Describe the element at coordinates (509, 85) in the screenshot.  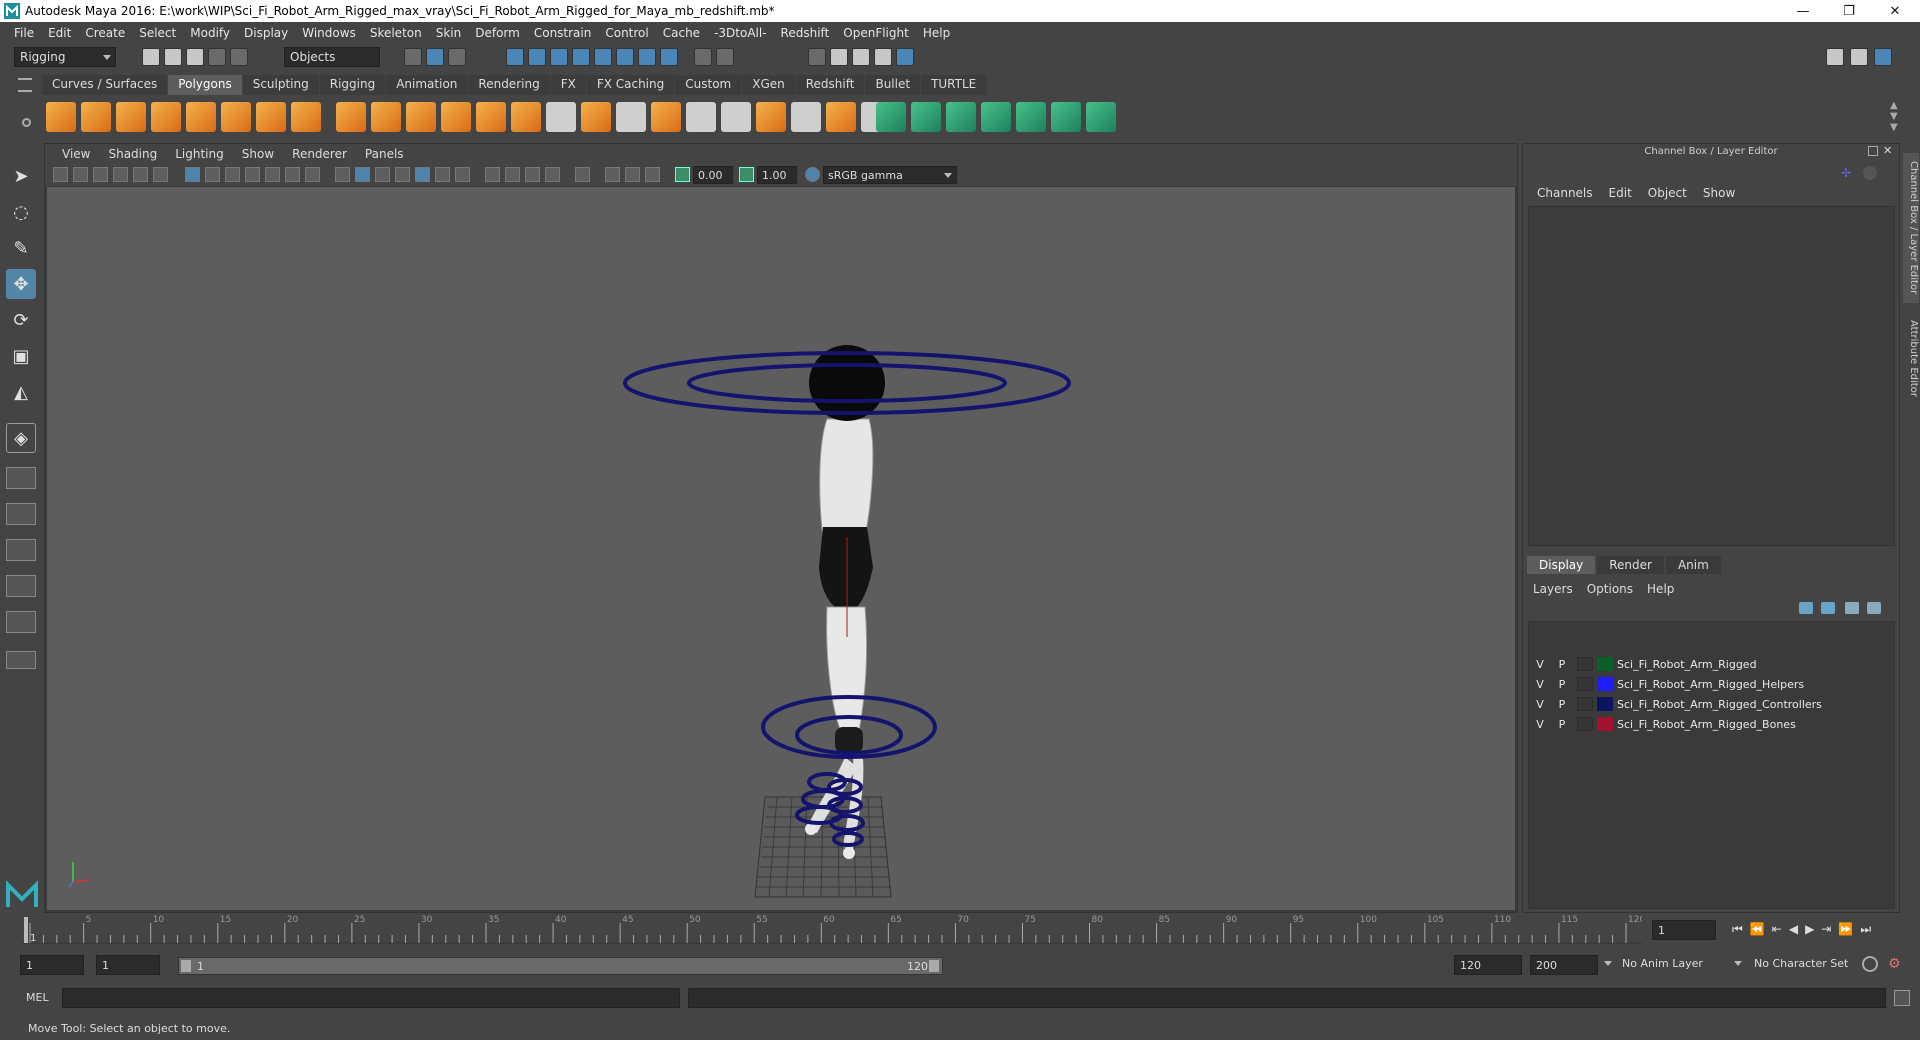
I see `shelf-tab-rendering: Rendering` at that location.